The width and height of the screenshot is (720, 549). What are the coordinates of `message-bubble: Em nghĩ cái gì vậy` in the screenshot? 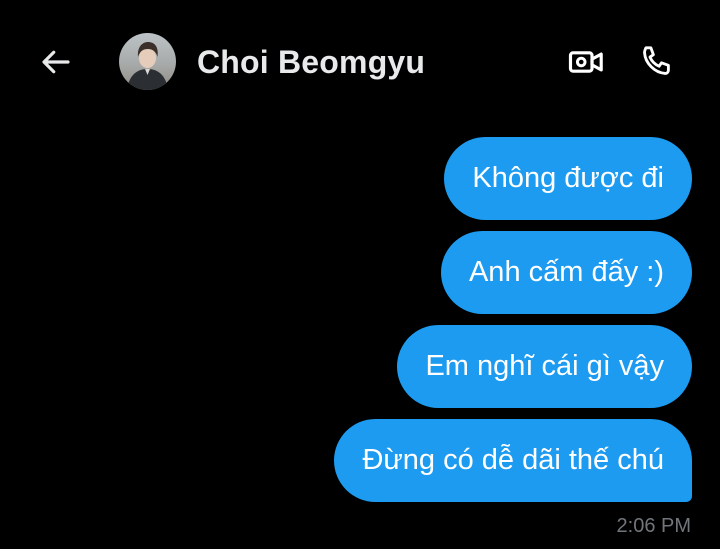 It's located at (544, 366).